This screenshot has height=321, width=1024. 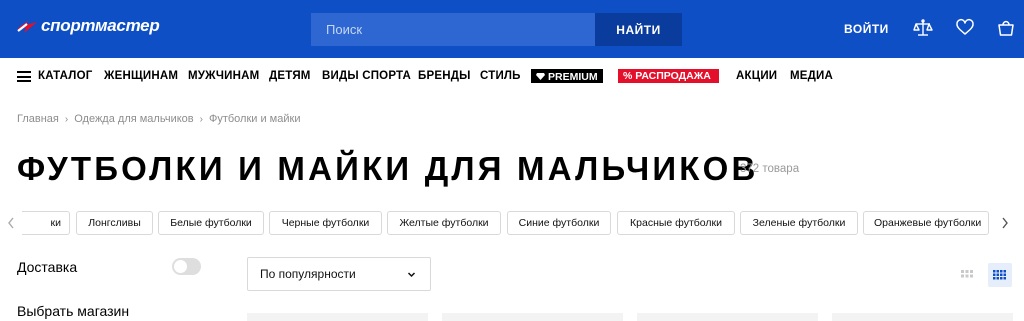 I want to click on premium-label: PREMIUM, so click(x=573, y=76).